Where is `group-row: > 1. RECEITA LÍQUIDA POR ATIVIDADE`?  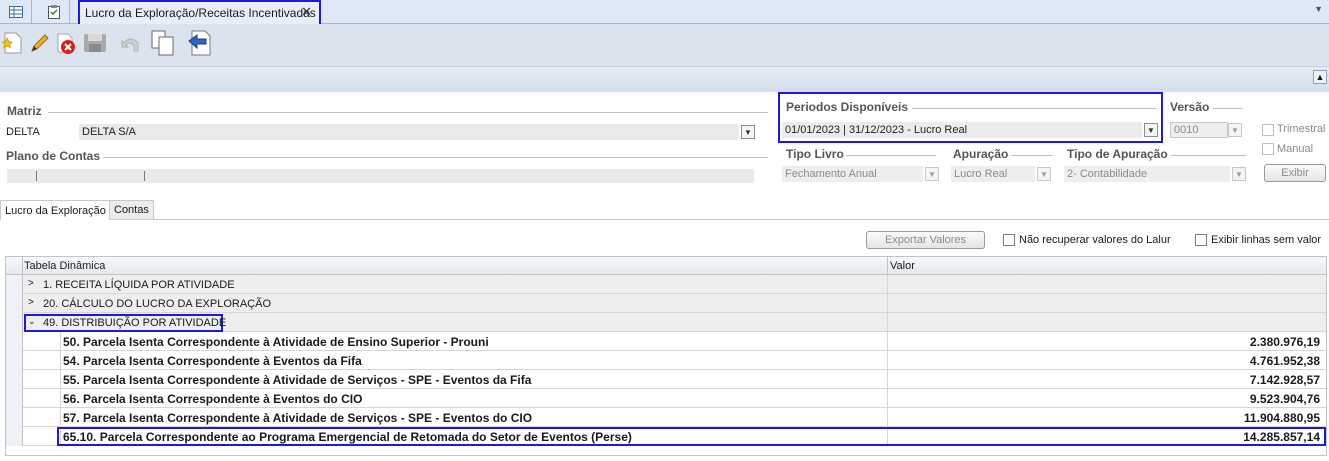
group-row: > 1. RECEITA LÍQUIDA POR ATIVIDADE is located at coordinates (666, 284).